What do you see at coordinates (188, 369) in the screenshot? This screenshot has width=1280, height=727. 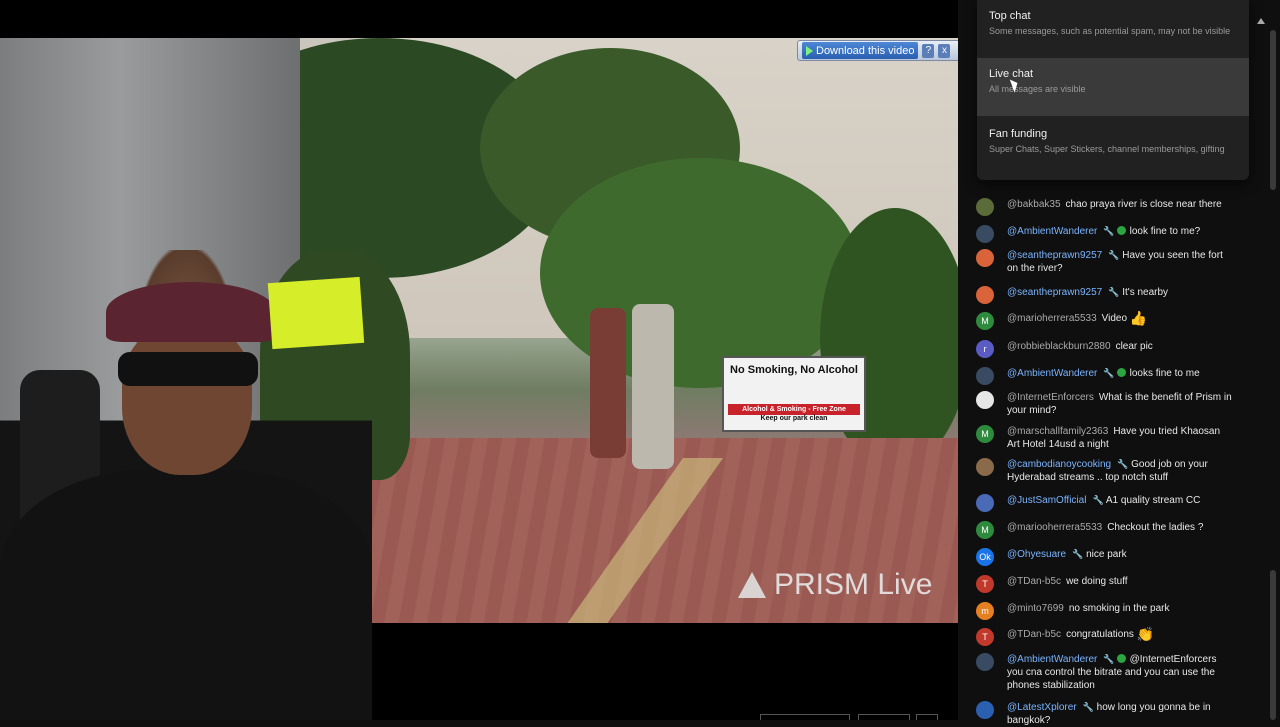 I see `sunglasses` at bounding box center [188, 369].